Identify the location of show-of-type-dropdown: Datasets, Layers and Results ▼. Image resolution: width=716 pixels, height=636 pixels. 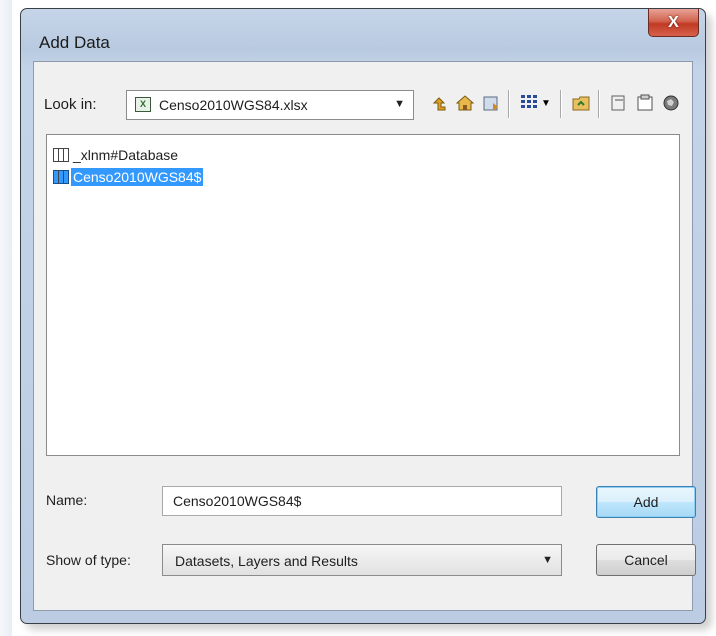
(362, 560).